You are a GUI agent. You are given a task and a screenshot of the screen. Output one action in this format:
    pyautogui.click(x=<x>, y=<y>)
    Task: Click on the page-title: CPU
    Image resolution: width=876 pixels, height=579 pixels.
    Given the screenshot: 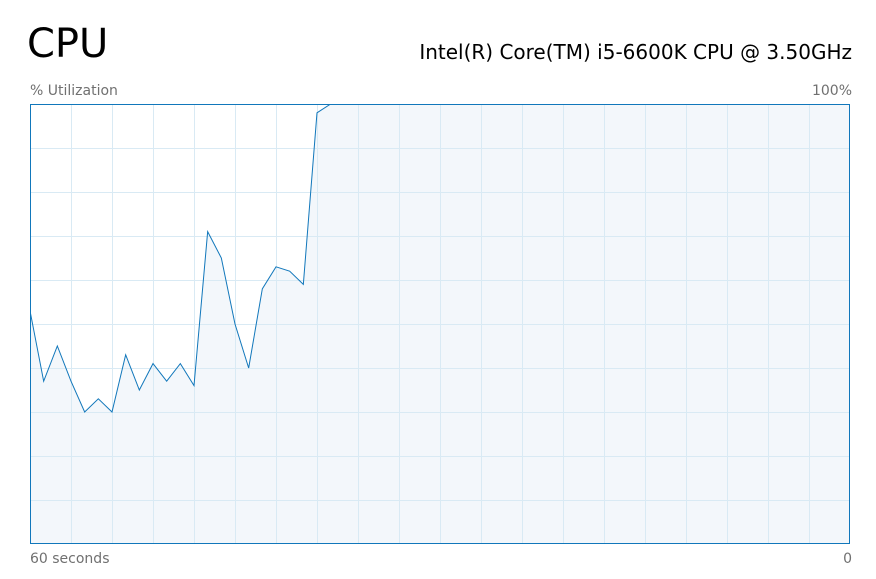 What is the action you would take?
    pyautogui.click(x=68, y=44)
    